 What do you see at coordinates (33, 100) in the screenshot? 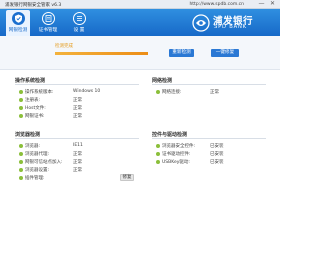
I see `check-label: 注册表:` at bounding box center [33, 100].